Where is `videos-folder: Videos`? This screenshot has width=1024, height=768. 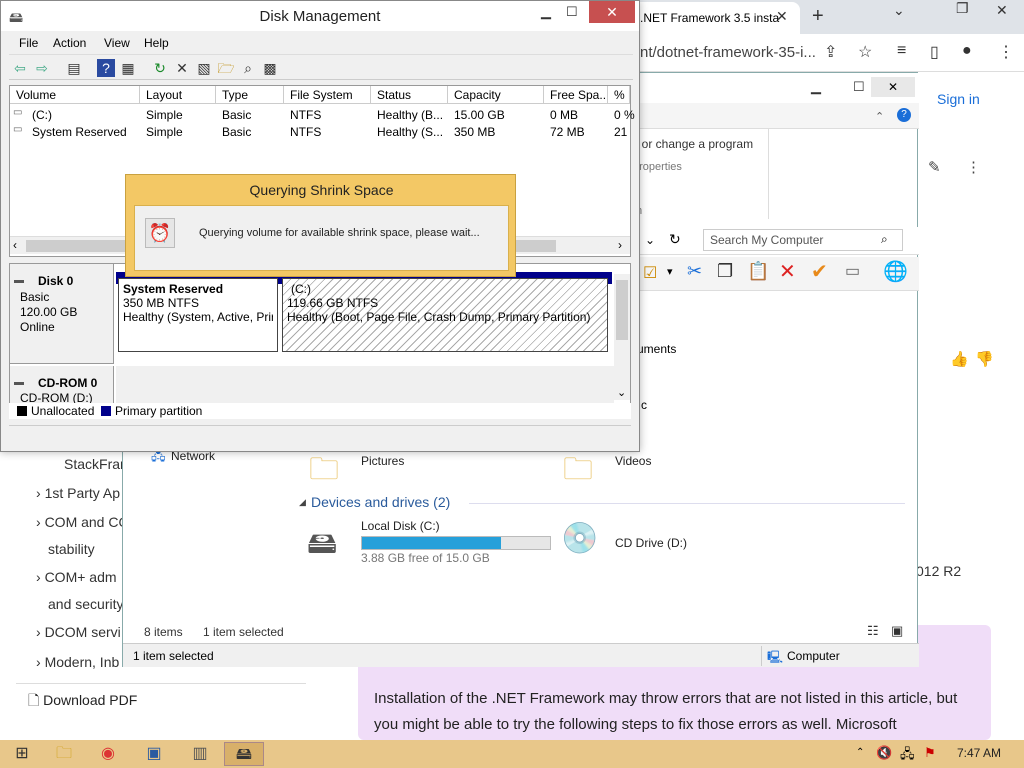 videos-folder: Videos is located at coordinates (633, 461).